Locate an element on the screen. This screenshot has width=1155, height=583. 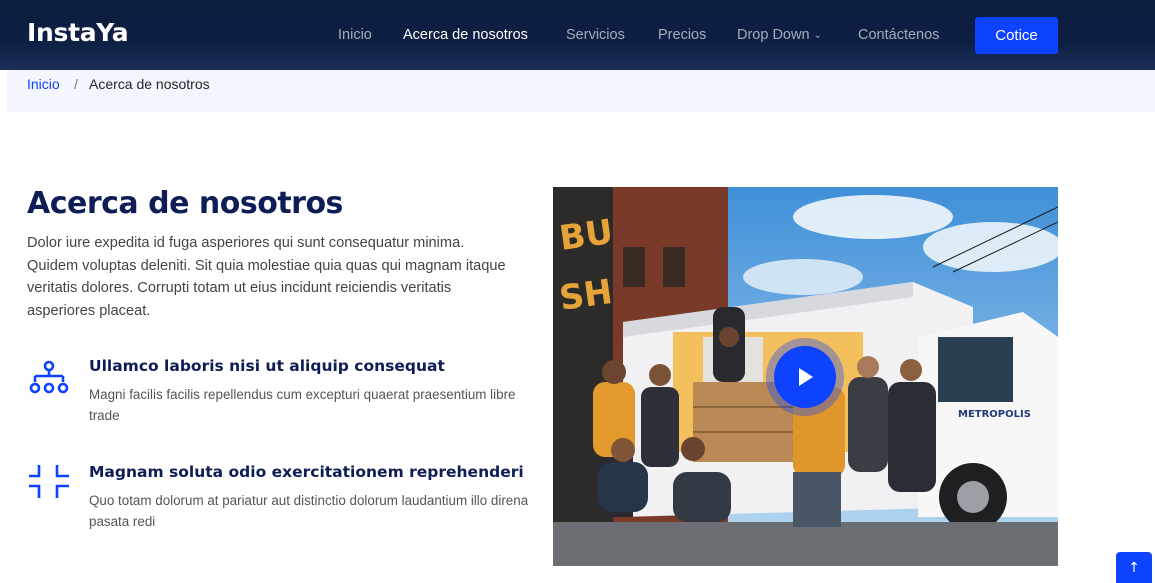
diagram-tree-icon is located at coordinates (49, 377).